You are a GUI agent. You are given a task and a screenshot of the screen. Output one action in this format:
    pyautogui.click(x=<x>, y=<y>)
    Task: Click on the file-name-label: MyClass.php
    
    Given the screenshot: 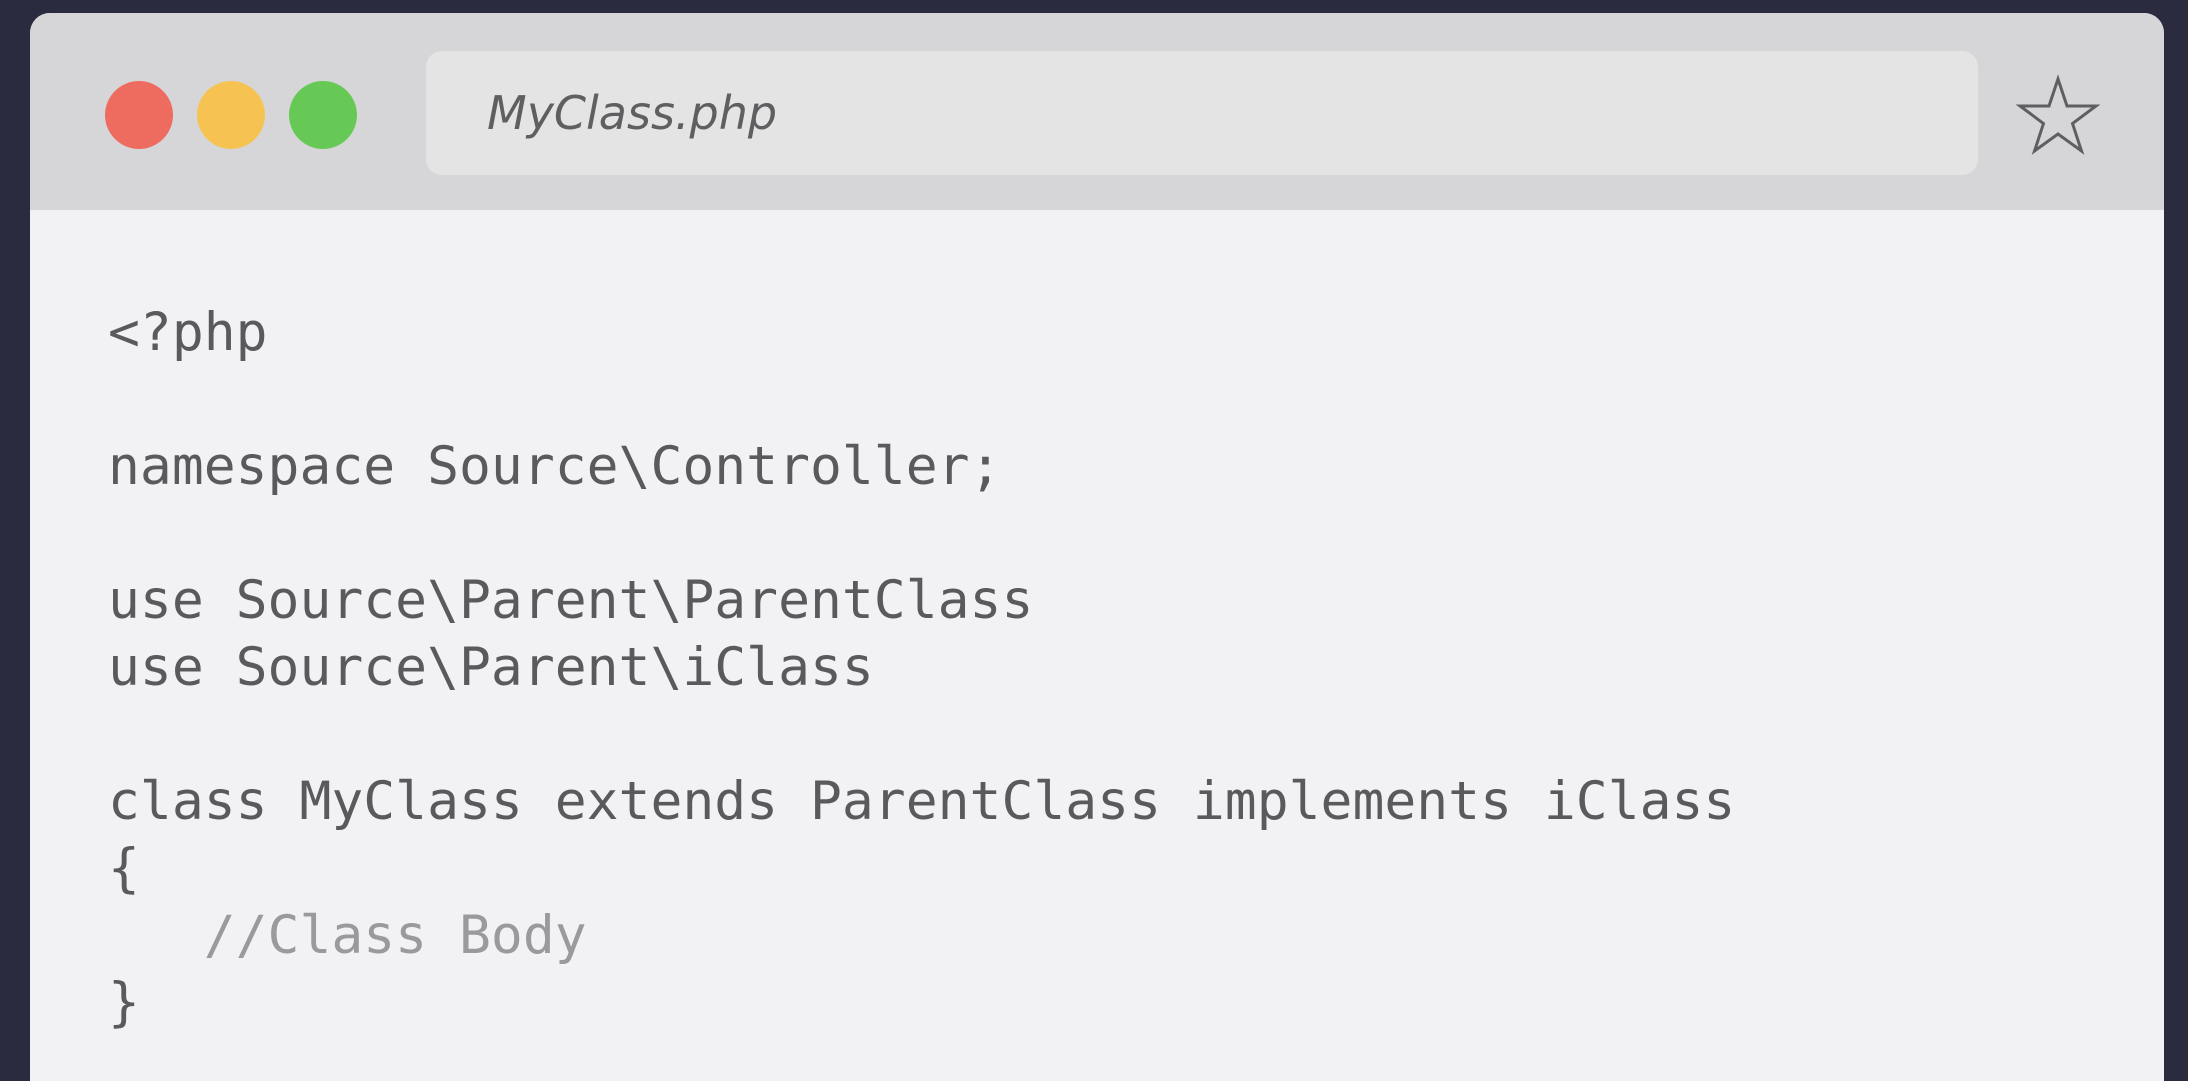 What is the action you would take?
    pyautogui.click(x=632, y=113)
    